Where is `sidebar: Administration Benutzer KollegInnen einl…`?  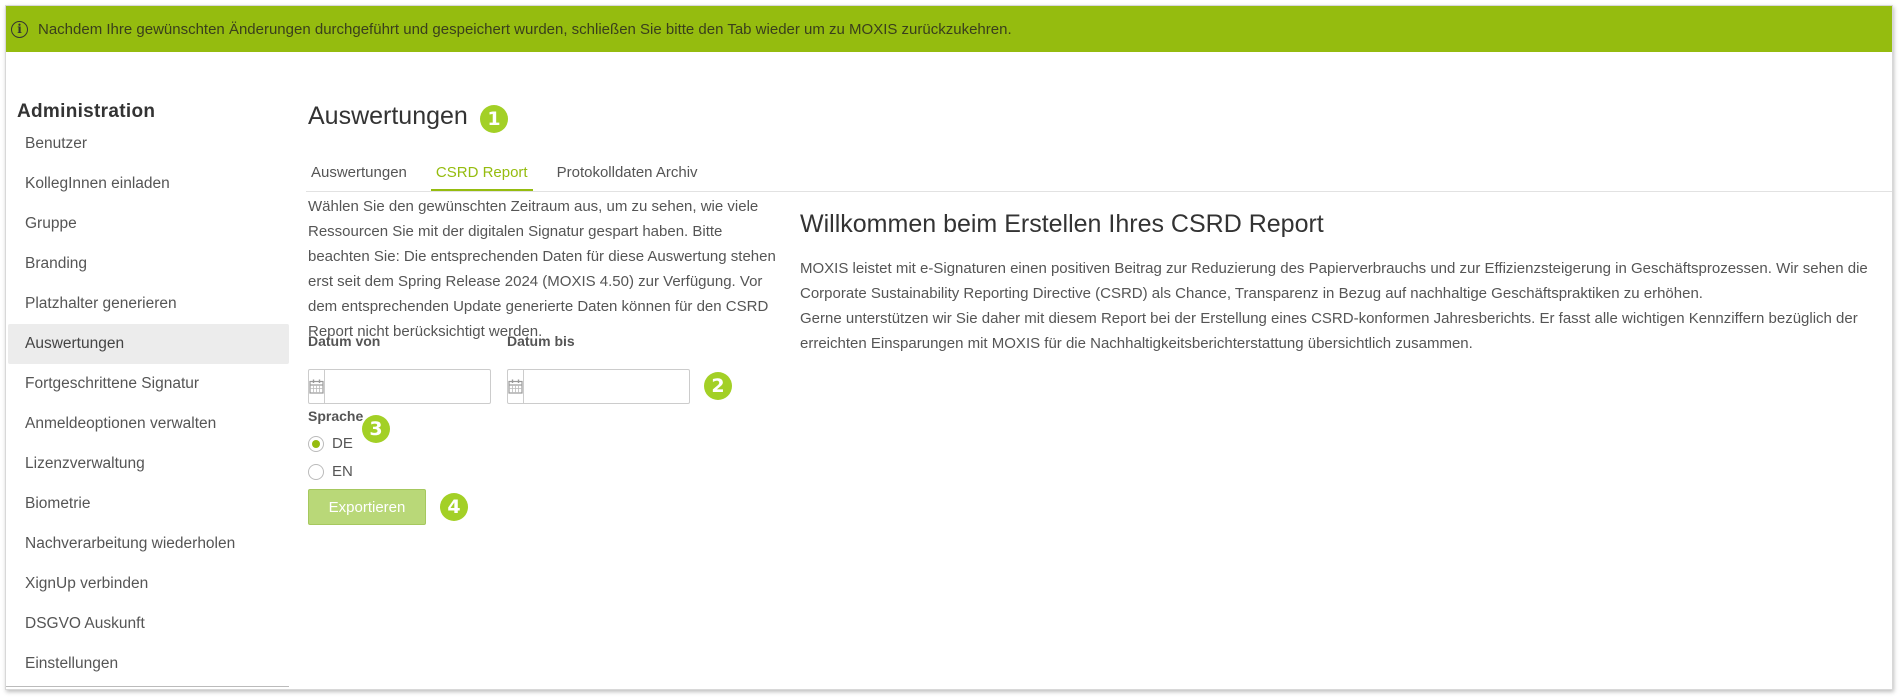 sidebar: Administration Benutzer KollegInnen einl… is located at coordinates (147, 370).